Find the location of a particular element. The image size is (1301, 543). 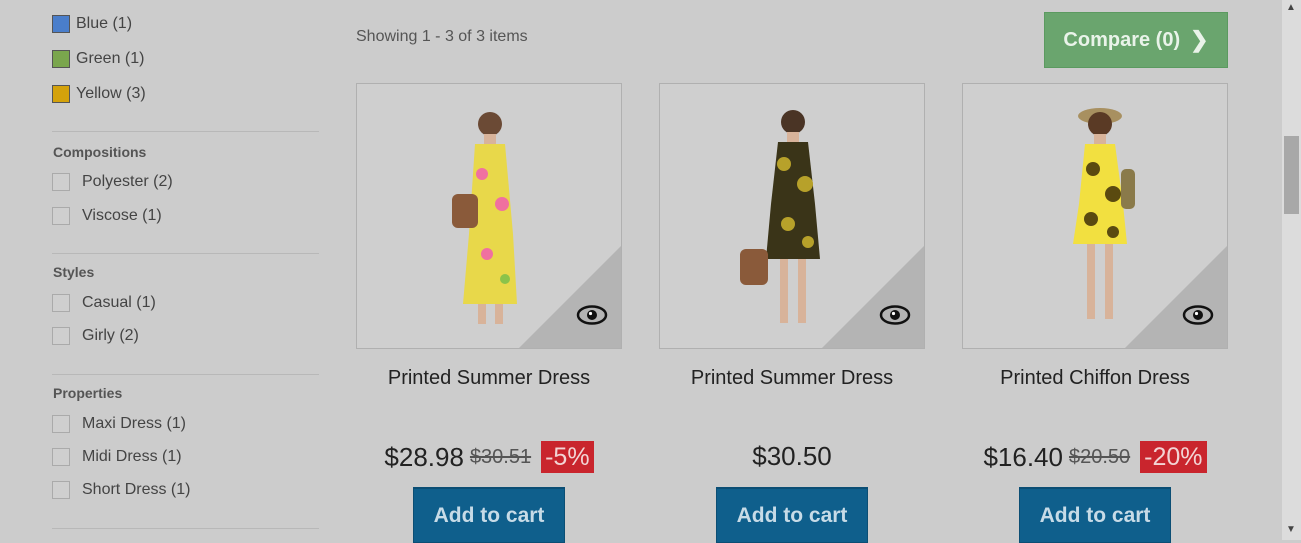

compare-button: Compare (0) ❯ is located at coordinates (1136, 40).